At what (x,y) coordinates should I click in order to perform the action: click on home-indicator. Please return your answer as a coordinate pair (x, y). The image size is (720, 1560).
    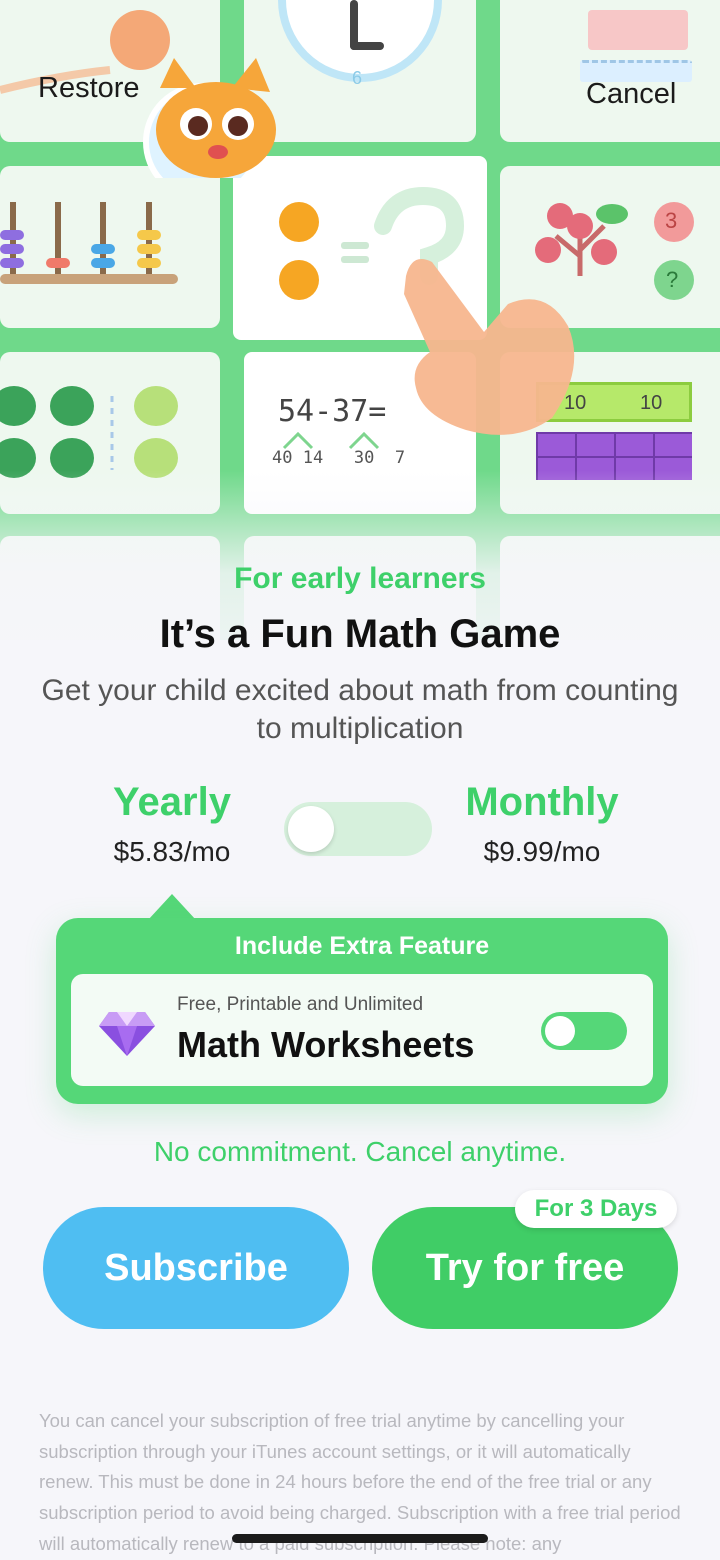
    Looking at the image, I should click on (360, 1538).